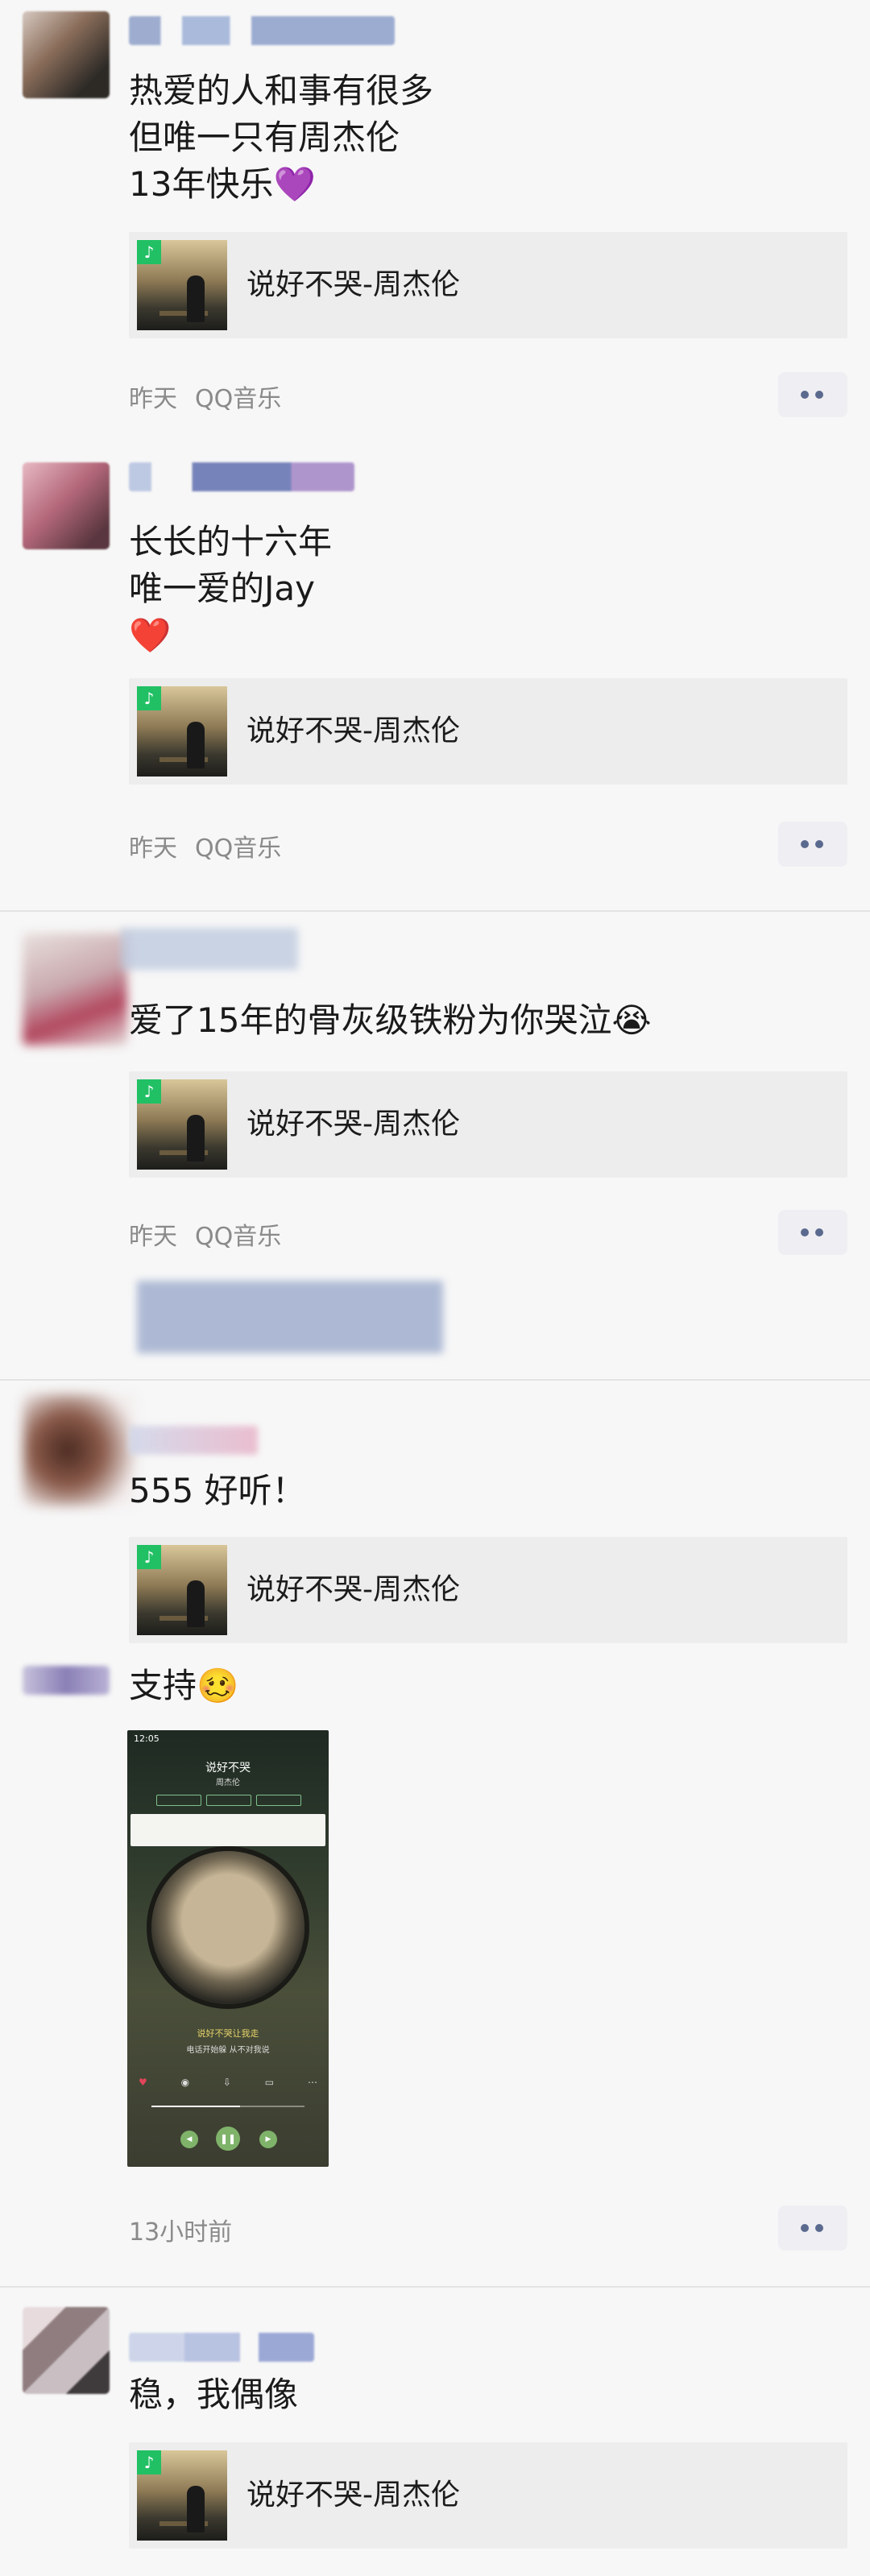 This screenshot has width=870, height=2576. What do you see at coordinates (269, 2082) in the screenshot?
I see `comment-icon: ▭` at bounding box center [269, 2082].